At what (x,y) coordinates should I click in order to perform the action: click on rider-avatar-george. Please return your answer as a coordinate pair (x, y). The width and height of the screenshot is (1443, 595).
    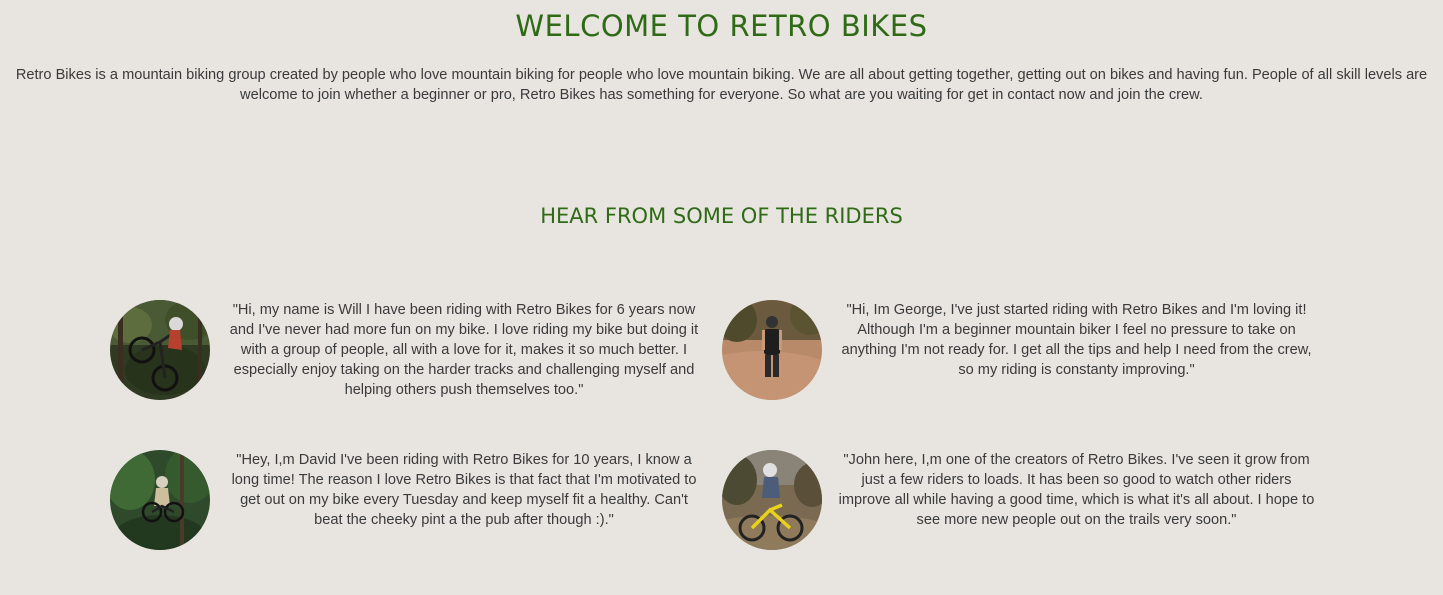
    Looking at the image, I should click on (772, 350).